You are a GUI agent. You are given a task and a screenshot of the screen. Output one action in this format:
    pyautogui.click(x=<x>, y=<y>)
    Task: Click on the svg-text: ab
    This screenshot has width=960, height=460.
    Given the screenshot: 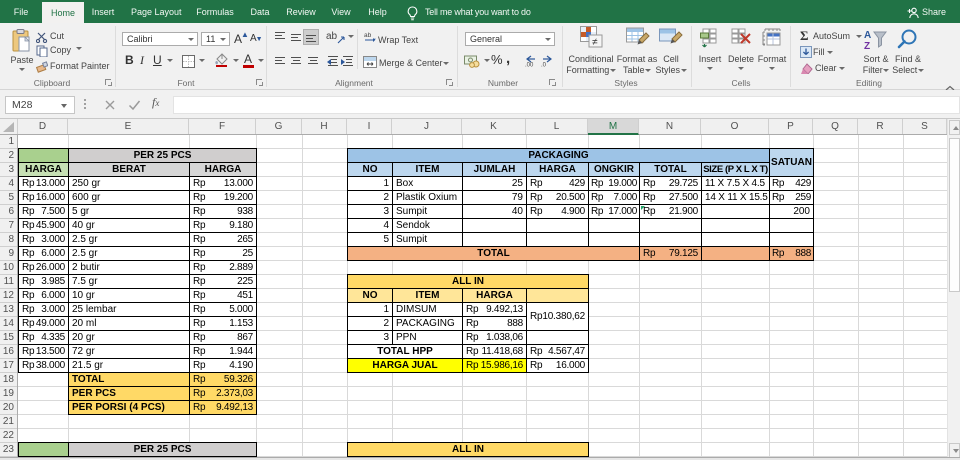 What is the action you would take?
    pyautogui.click(x=368, y=35)
    